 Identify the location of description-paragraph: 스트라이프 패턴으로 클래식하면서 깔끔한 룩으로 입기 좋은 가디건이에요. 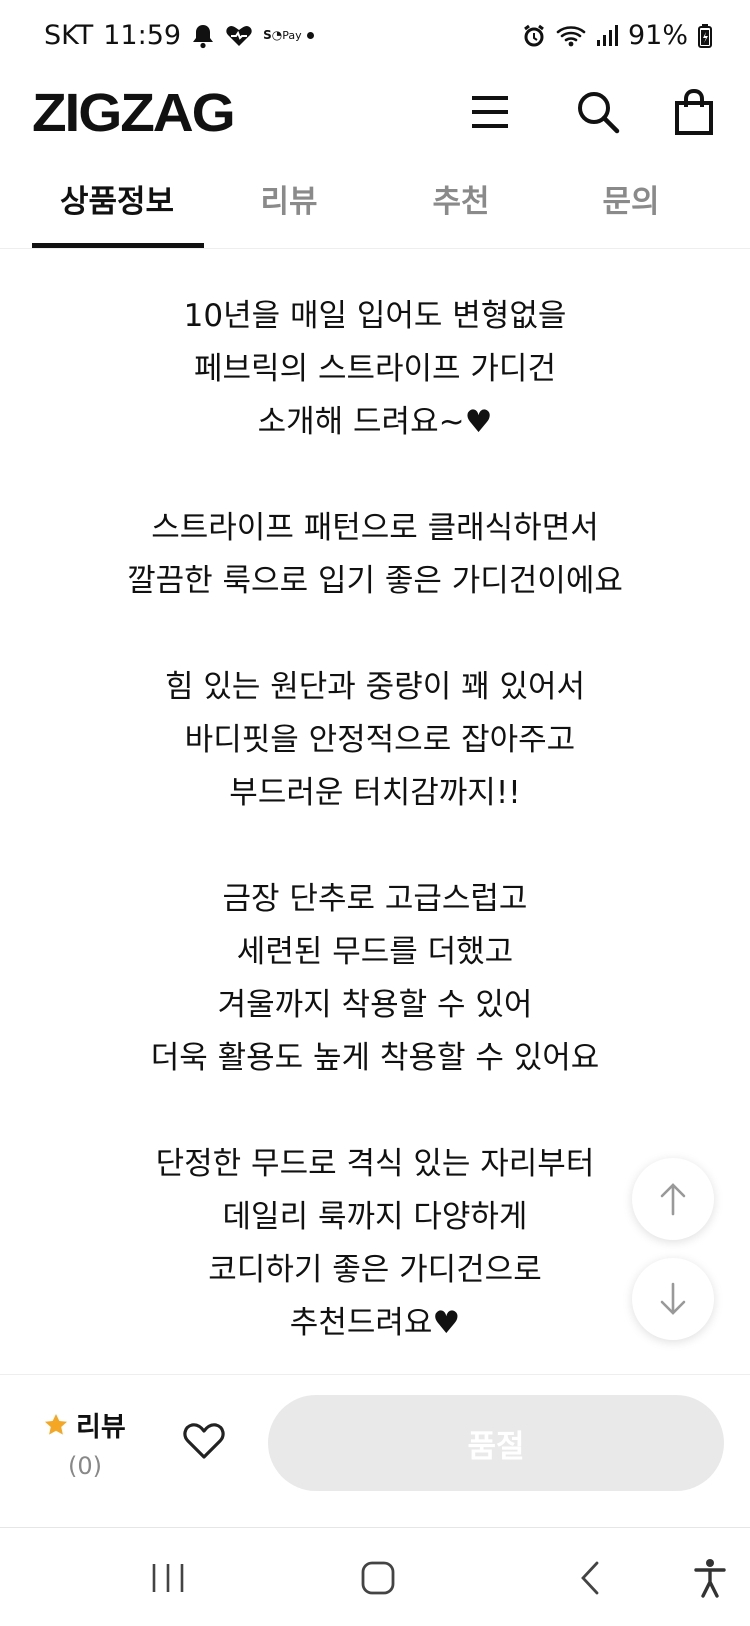
(375, 555).